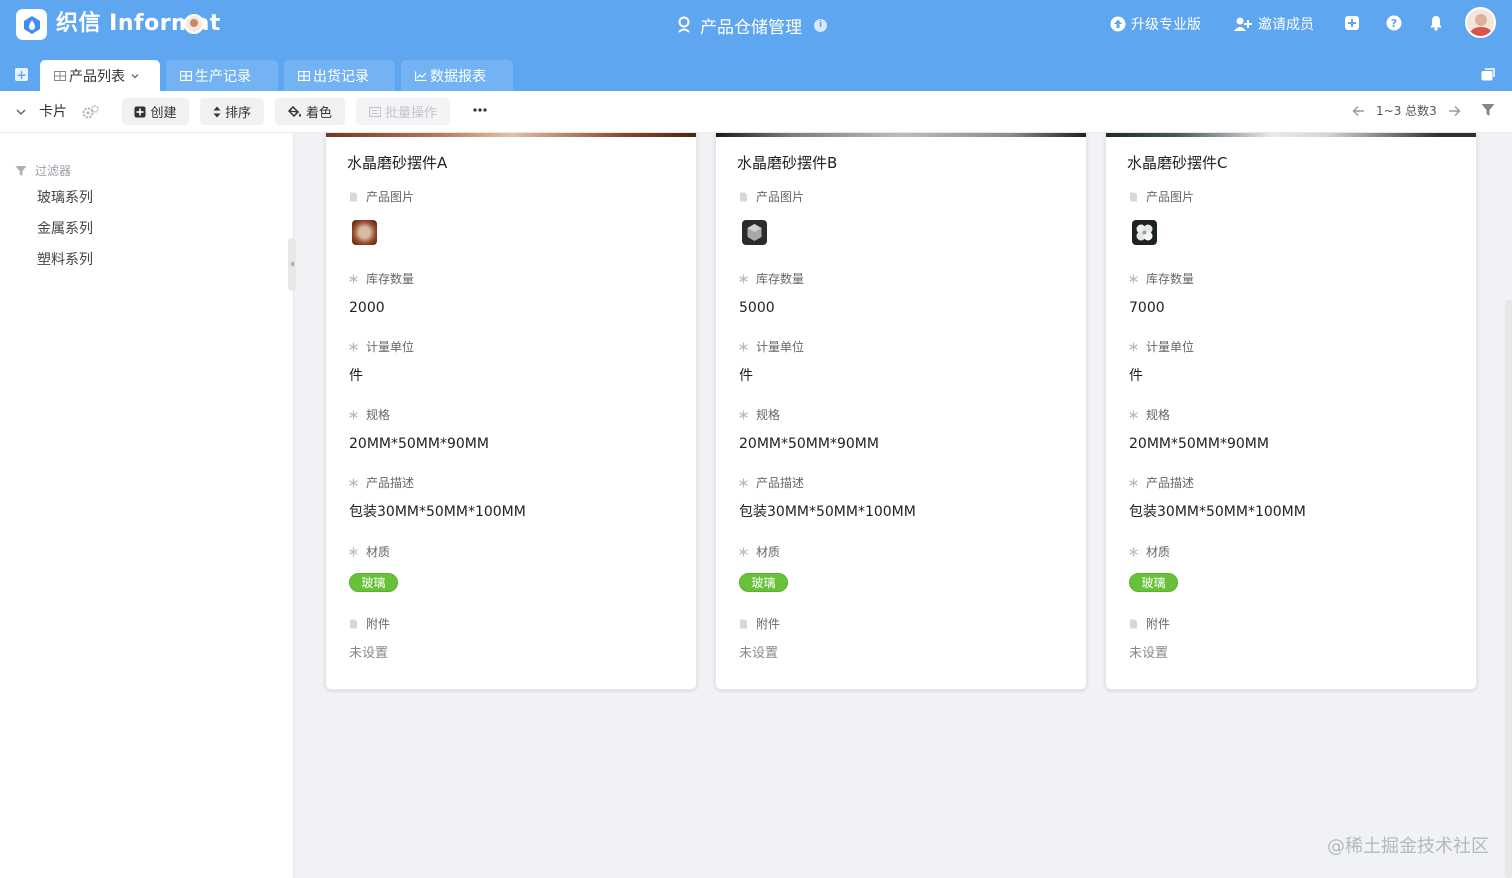 This screenshot has width=1512, height=878. I want to click on view-toolbar: 卡片 创建 排序 着色 批量操作 1~3 总数3, so click(756, 112).